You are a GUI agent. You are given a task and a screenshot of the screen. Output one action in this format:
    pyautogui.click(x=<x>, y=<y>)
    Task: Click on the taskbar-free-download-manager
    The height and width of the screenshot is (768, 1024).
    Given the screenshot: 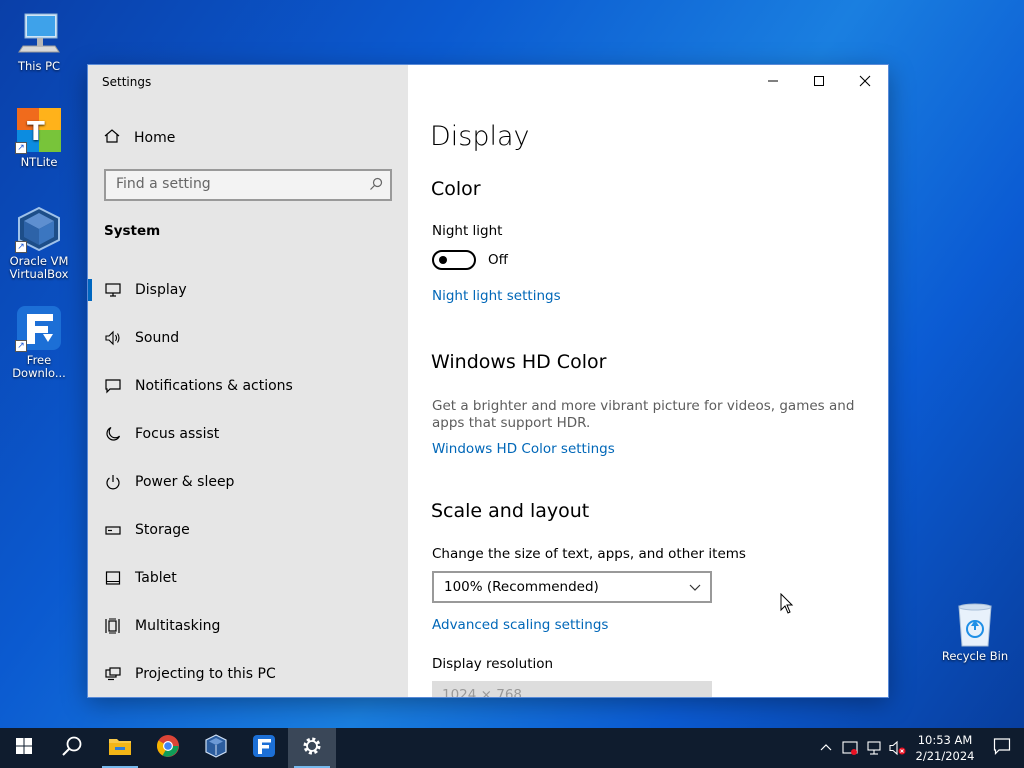 What is the action you would take?
    pyautogui.click(x=264, y=748)
    